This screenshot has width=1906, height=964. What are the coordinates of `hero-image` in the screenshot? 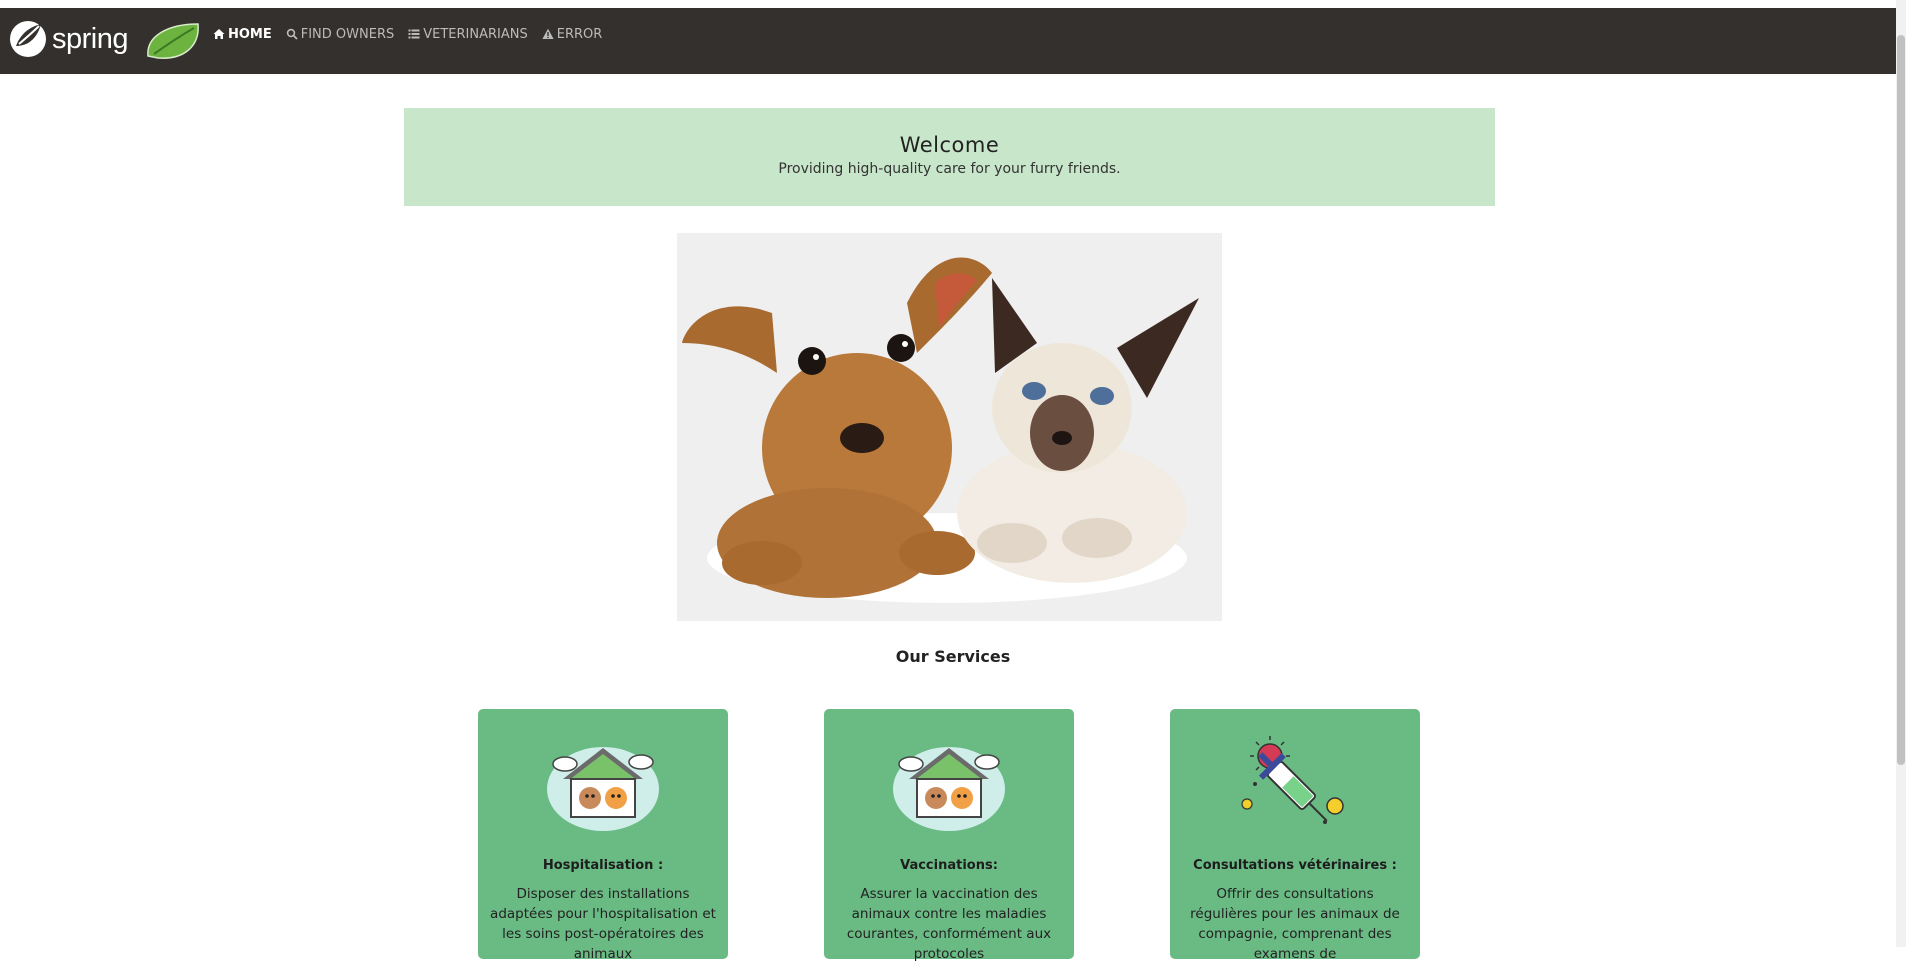 It's located at (949, 427).